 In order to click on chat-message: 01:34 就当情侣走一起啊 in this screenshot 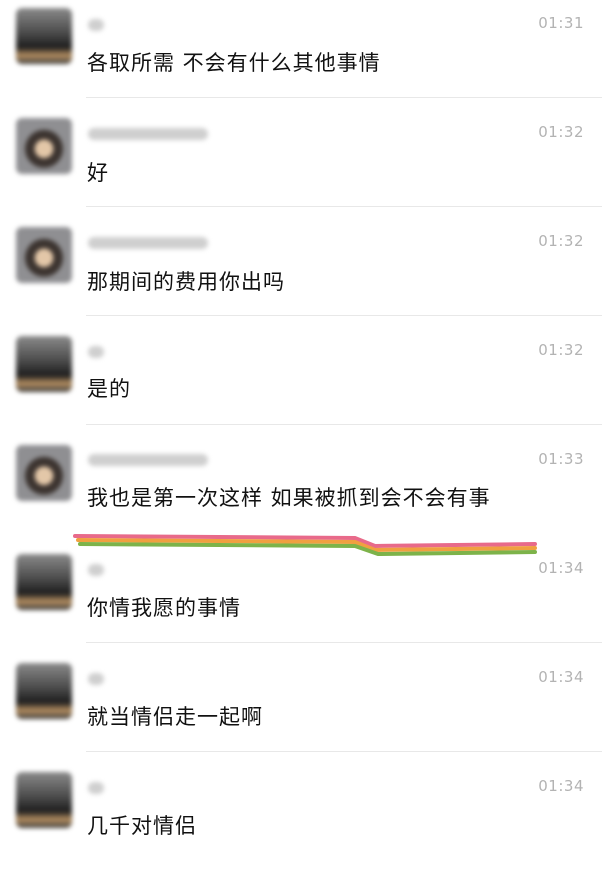, I will do `click(301, 707)`.